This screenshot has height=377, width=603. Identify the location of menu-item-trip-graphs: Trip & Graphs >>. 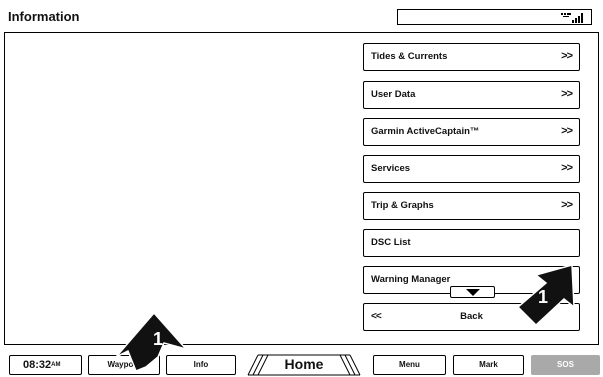
(471, 206).